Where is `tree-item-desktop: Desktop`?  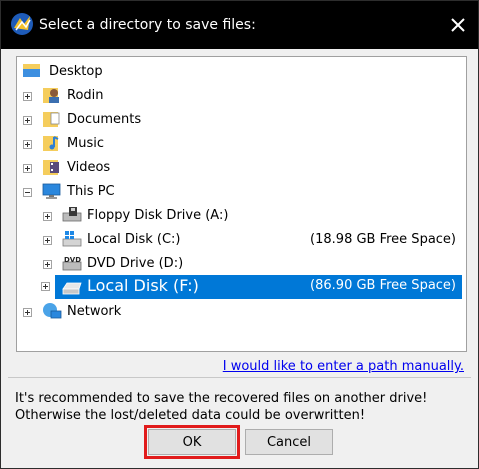 tree-item-desktop: Desktop is located at coordinates (171, 72).